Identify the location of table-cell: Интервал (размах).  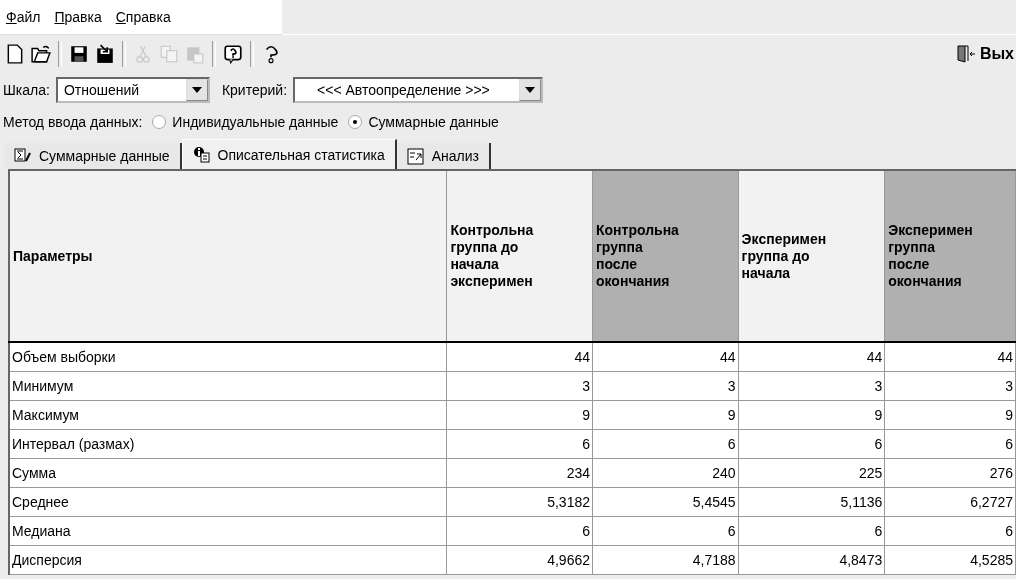
(228, 444).